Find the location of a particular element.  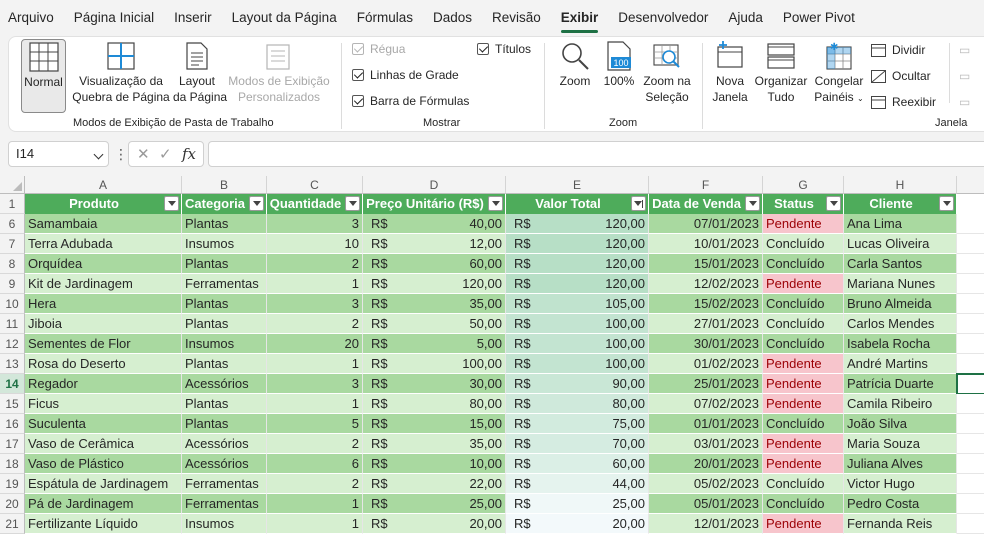

row-header: 15 is located at coordinates (12, 404).